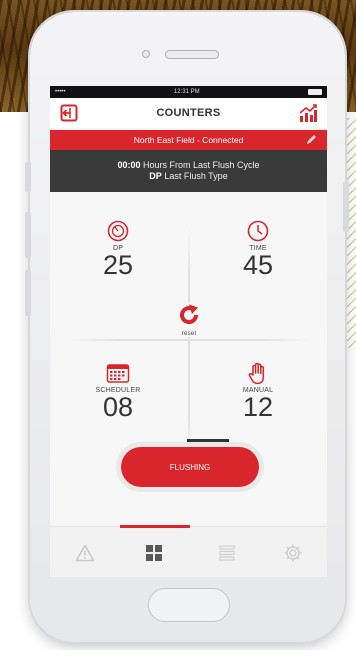 The image size is (356, 650). I want to click on dp-value: 25, so click(118, 265).